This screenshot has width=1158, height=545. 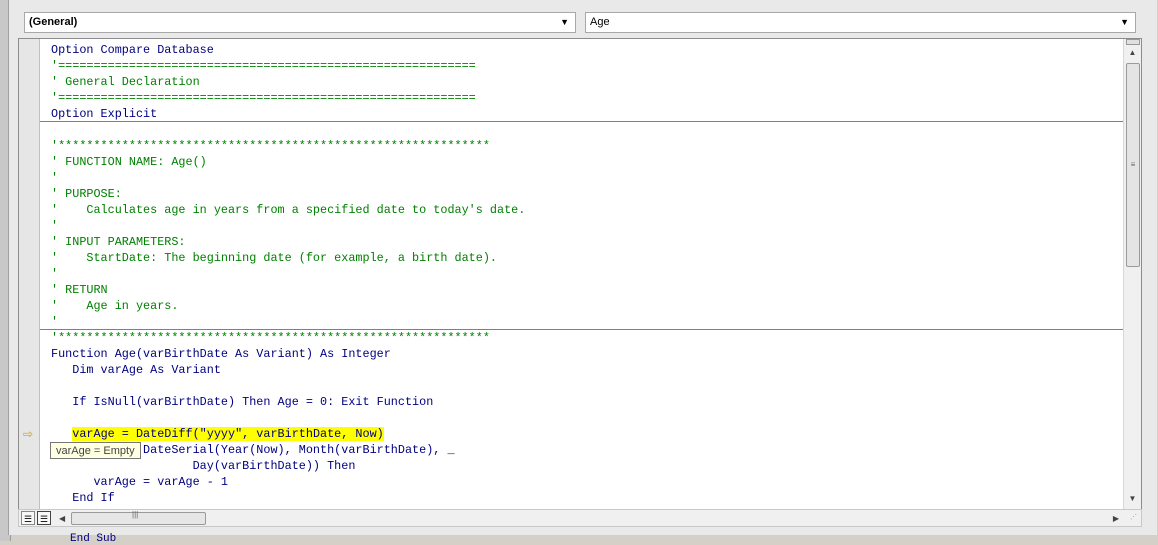 I want to click on procedure-combo-value: Age, so click(x=600, y=22).